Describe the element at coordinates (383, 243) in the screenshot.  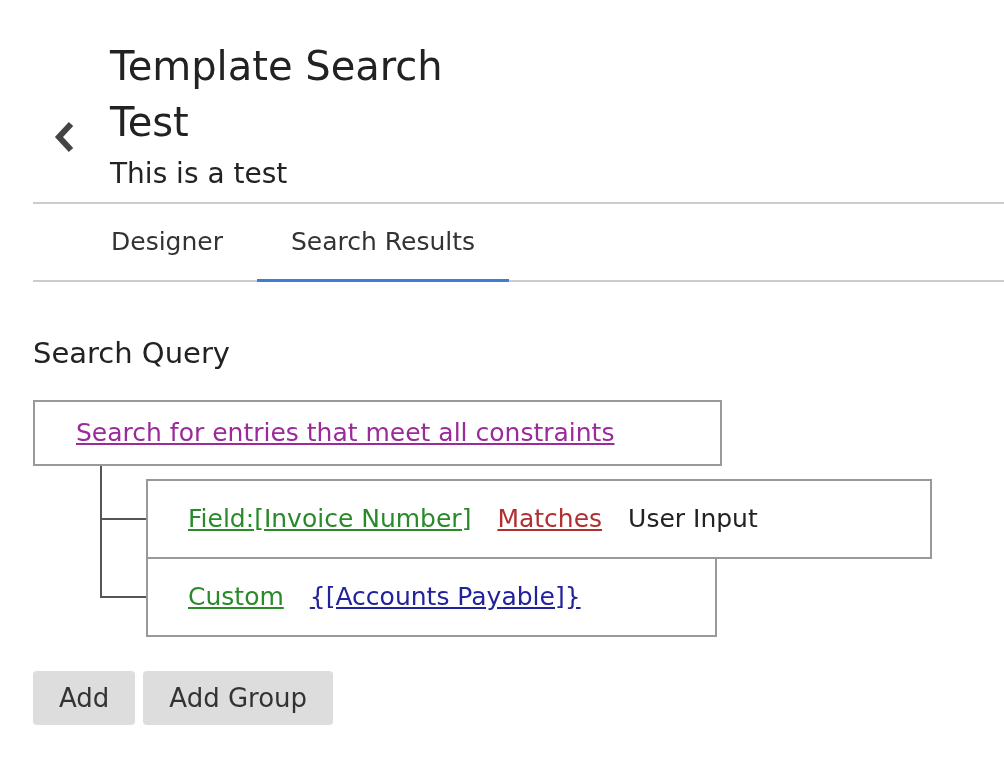
I see `tab: Search Results` at that location.